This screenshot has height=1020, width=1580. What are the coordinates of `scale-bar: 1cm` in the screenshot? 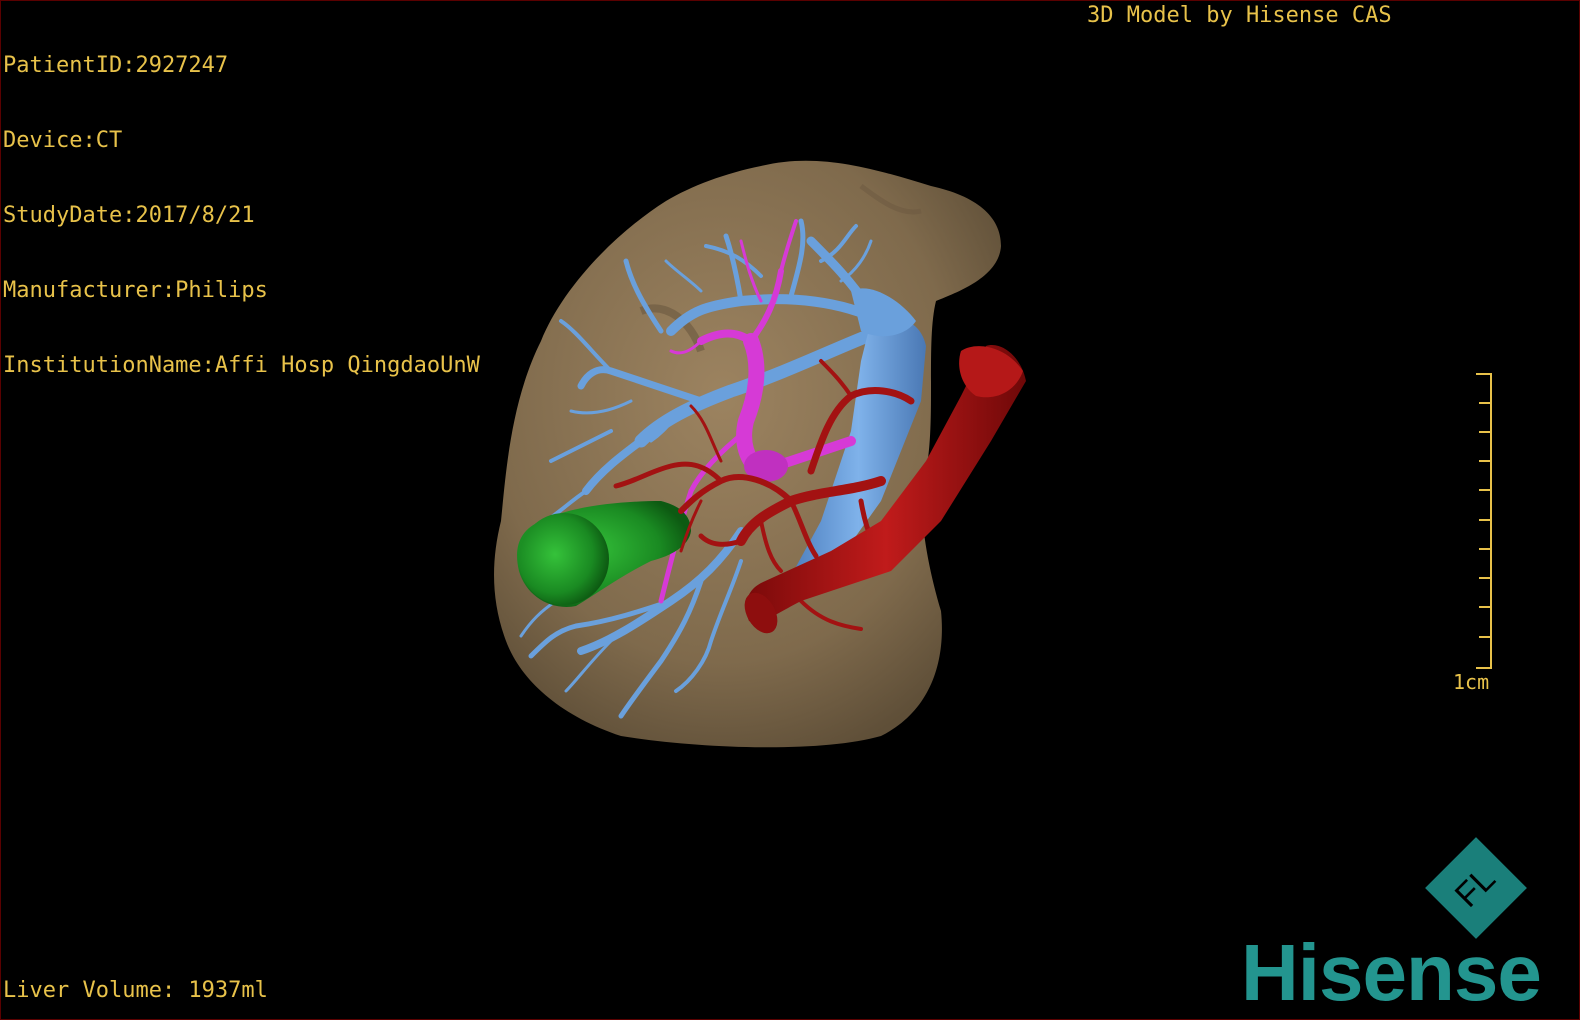 It's located at (1481, 538).